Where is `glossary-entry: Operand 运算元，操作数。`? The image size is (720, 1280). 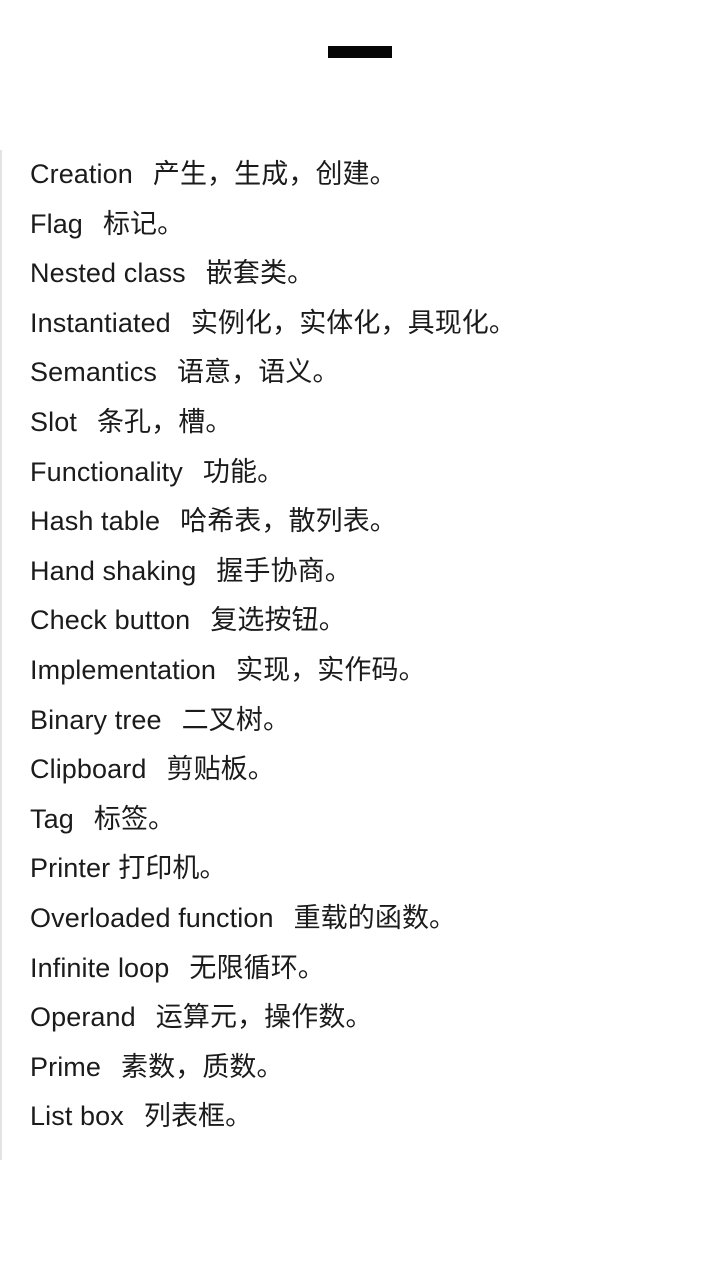
glossary-entry: Operand 运算元，操作数。 is located at coordinates (361, 1018).